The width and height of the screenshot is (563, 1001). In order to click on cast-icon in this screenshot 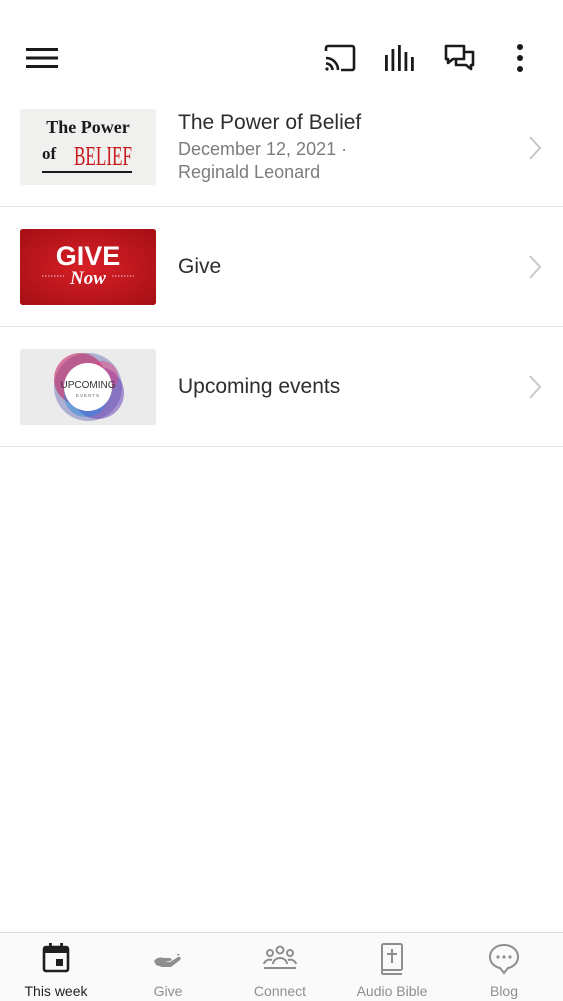, I will do `click(340, 58)`.